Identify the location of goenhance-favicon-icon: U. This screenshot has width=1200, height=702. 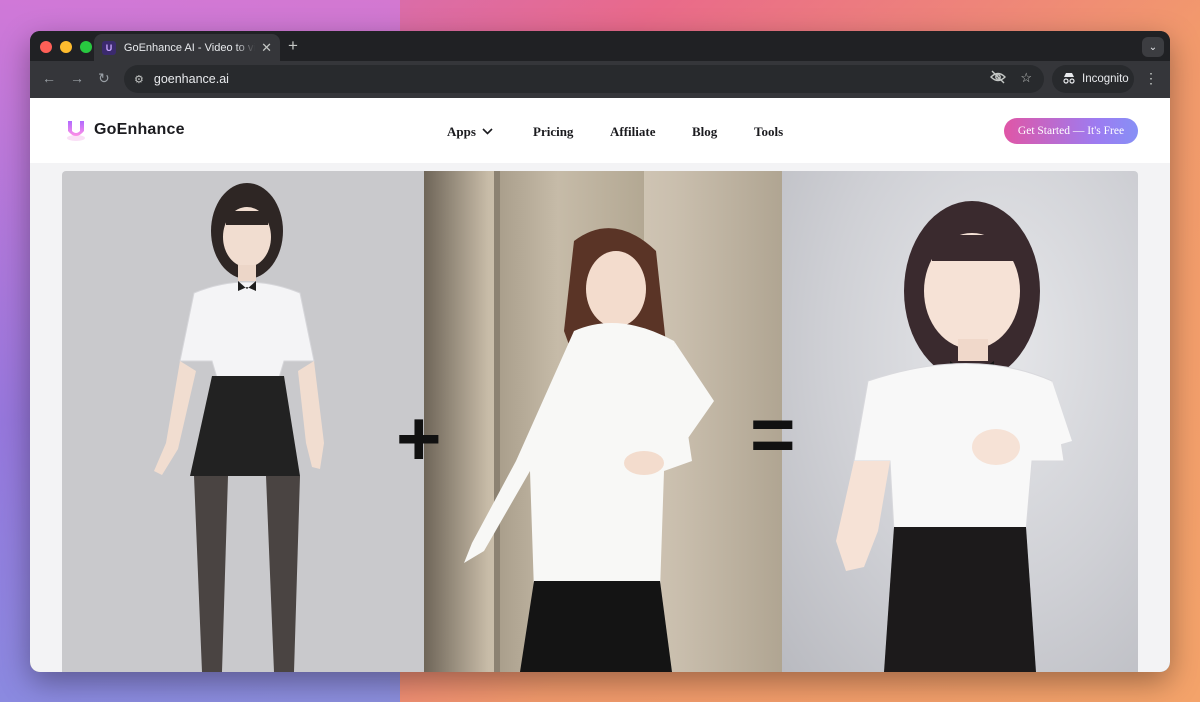
(109, 47).